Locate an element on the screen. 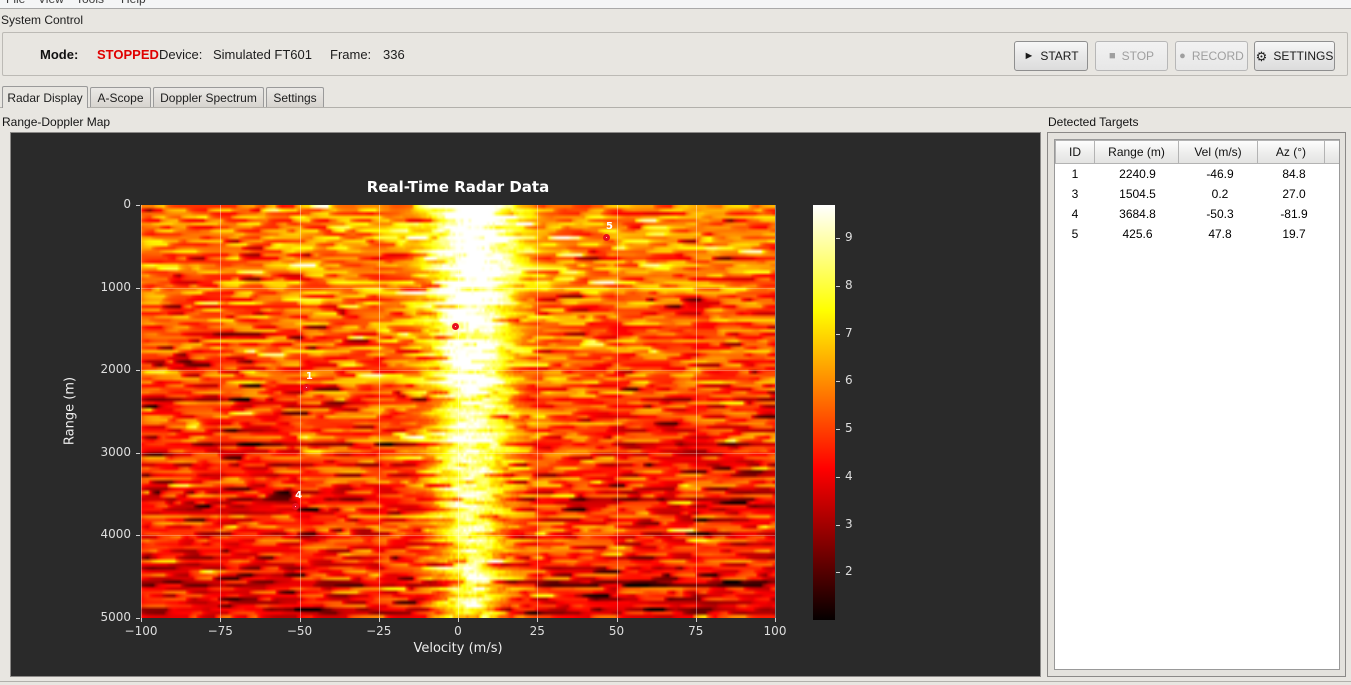 Image resolution: width=1351 pixels, height=685 pixels. stop-button: ■ STOP is located at coordinates (1131, 56).